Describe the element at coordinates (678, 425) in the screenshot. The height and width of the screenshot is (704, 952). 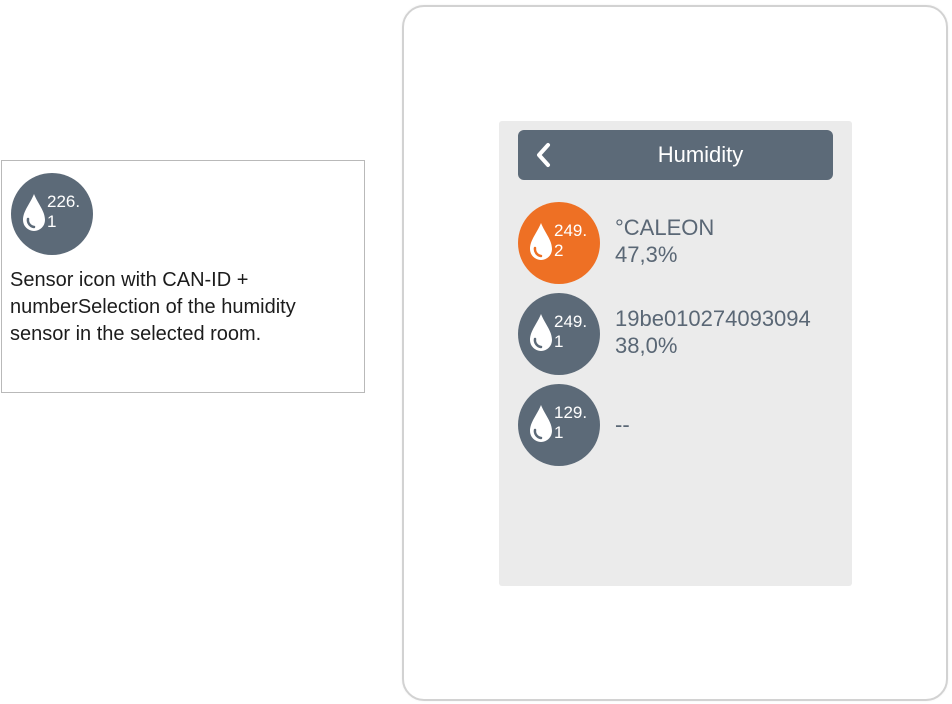
I see `sensor-row-3: 129. 1 --` at that location.